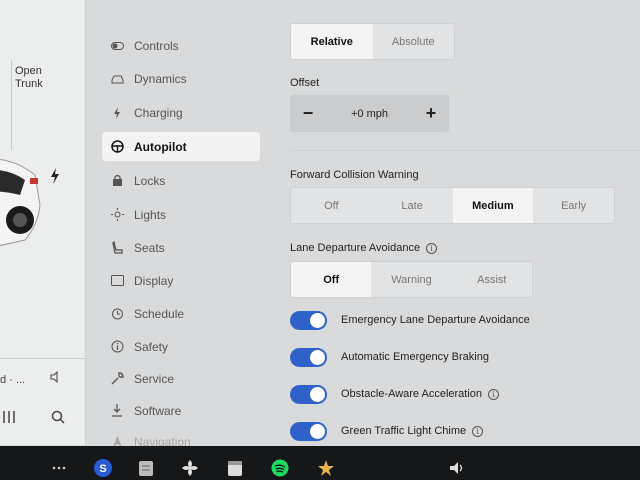 The image size is (640, 480). What do you see at coordinates (331, 279) in the screenshot?
I see `lda-off: Off` at bounding box center [331, 279].